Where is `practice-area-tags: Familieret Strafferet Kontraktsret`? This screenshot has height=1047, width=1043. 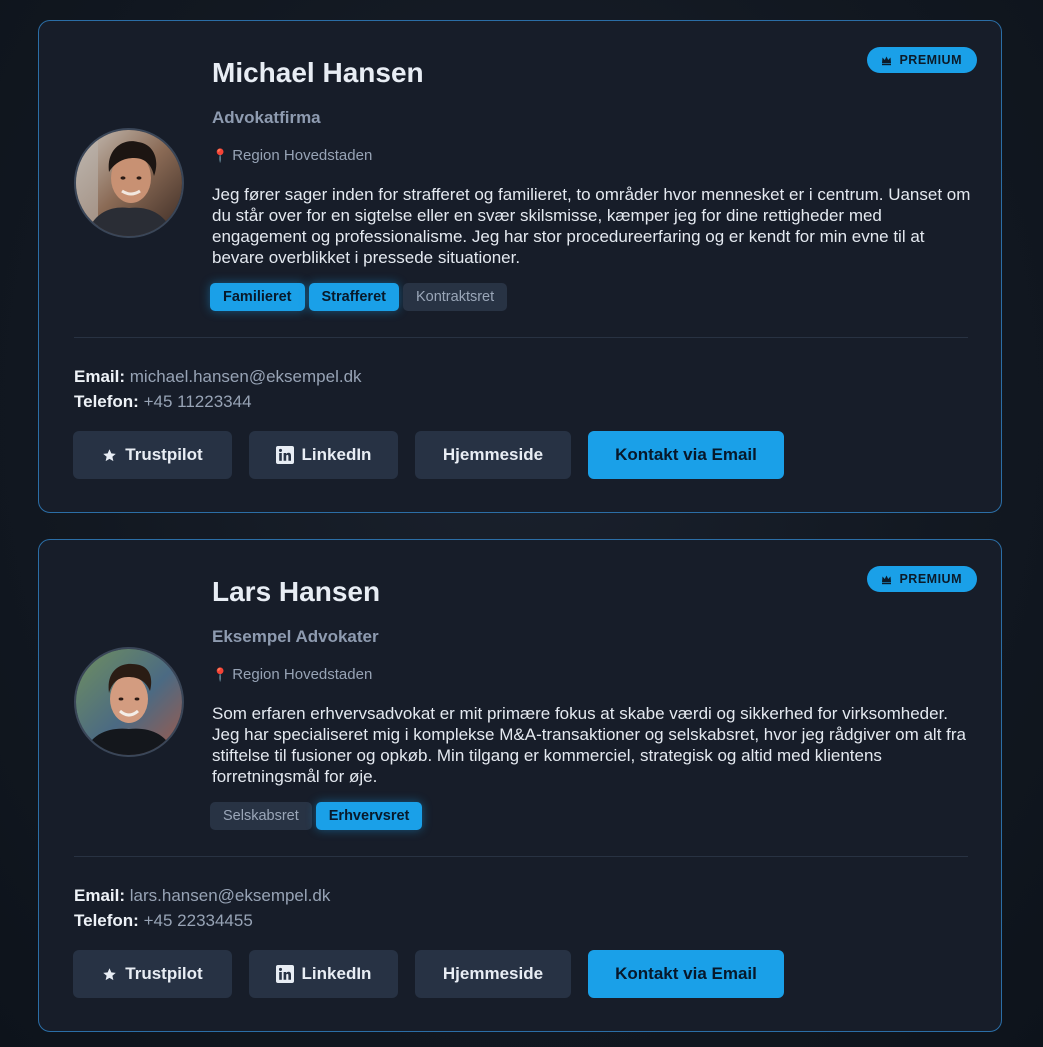 practice-area-tags: Familieret Strafferet Kontraktsret is located at coordinates (359, 297).